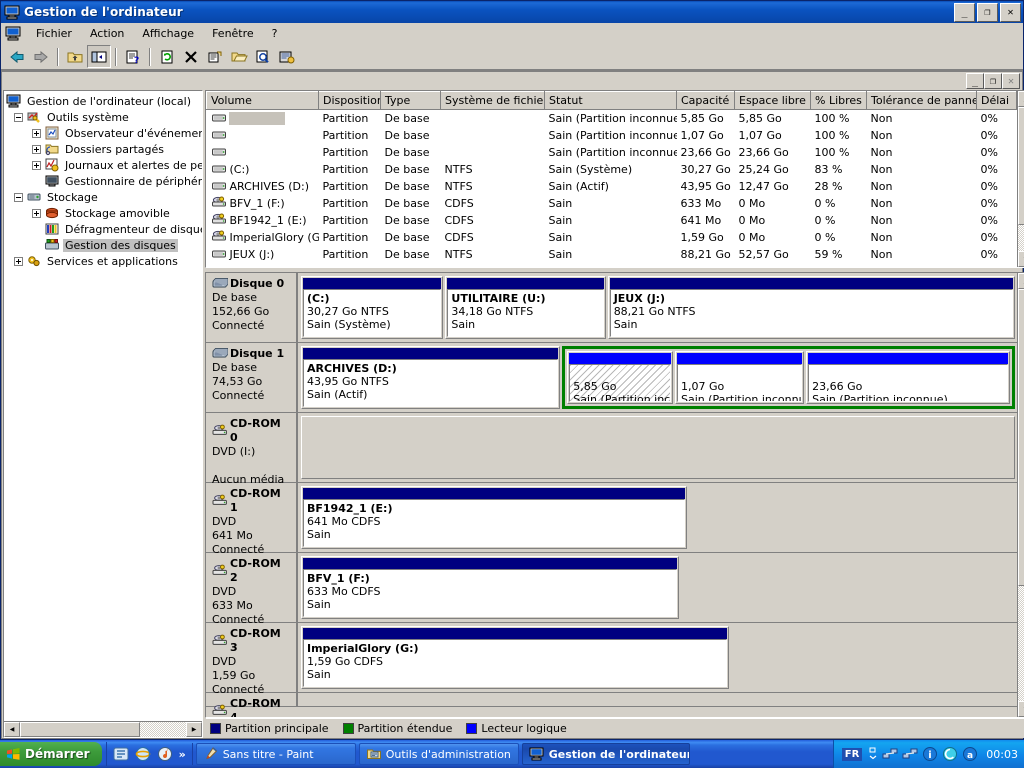  I want to click on partition-block: 1,07 Go Sain (Partition inconnuе, so click(739, 377).